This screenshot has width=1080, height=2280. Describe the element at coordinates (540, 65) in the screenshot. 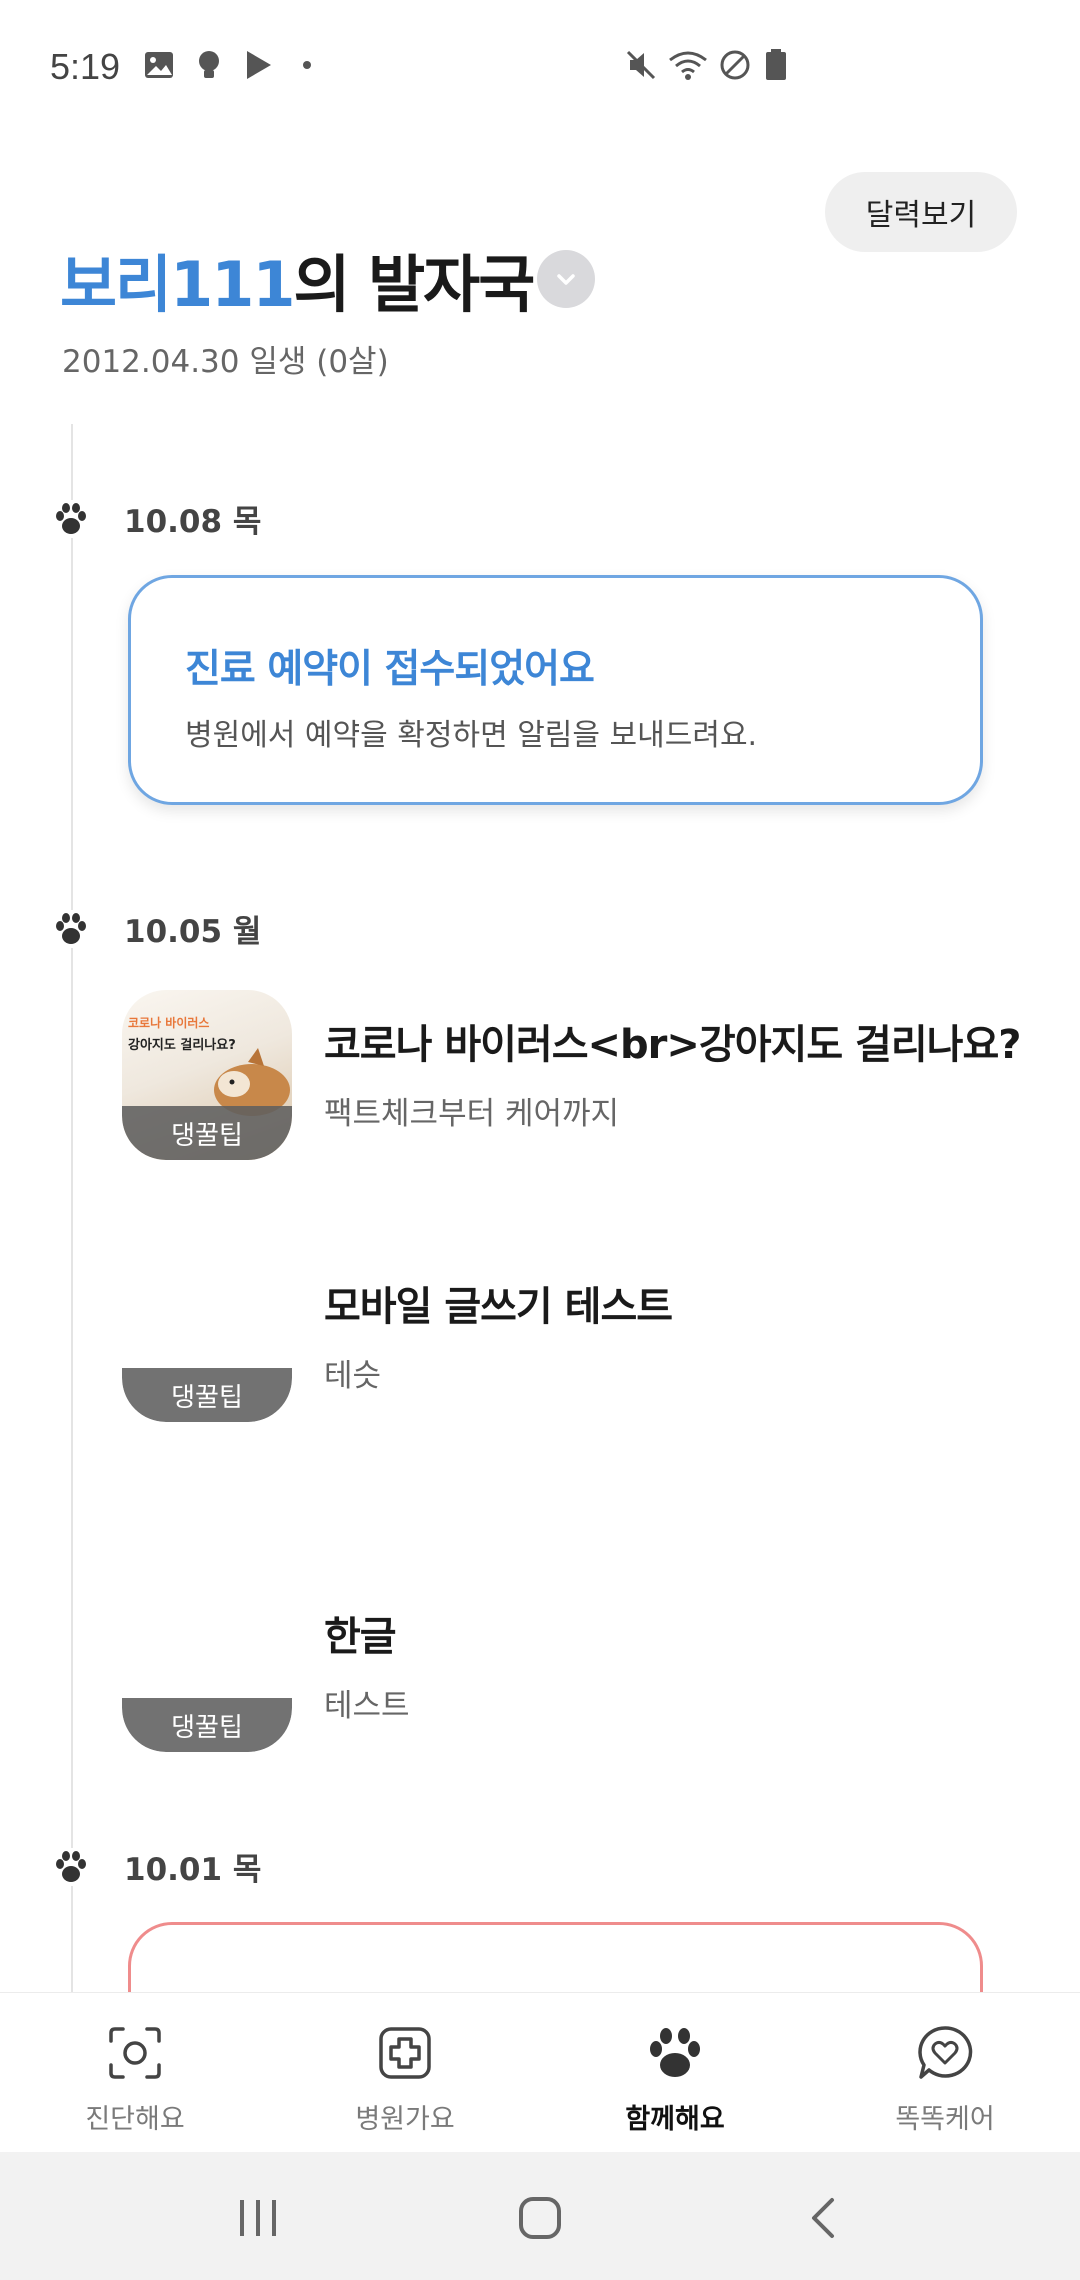

I see `status-bar: 5:19` at that location.